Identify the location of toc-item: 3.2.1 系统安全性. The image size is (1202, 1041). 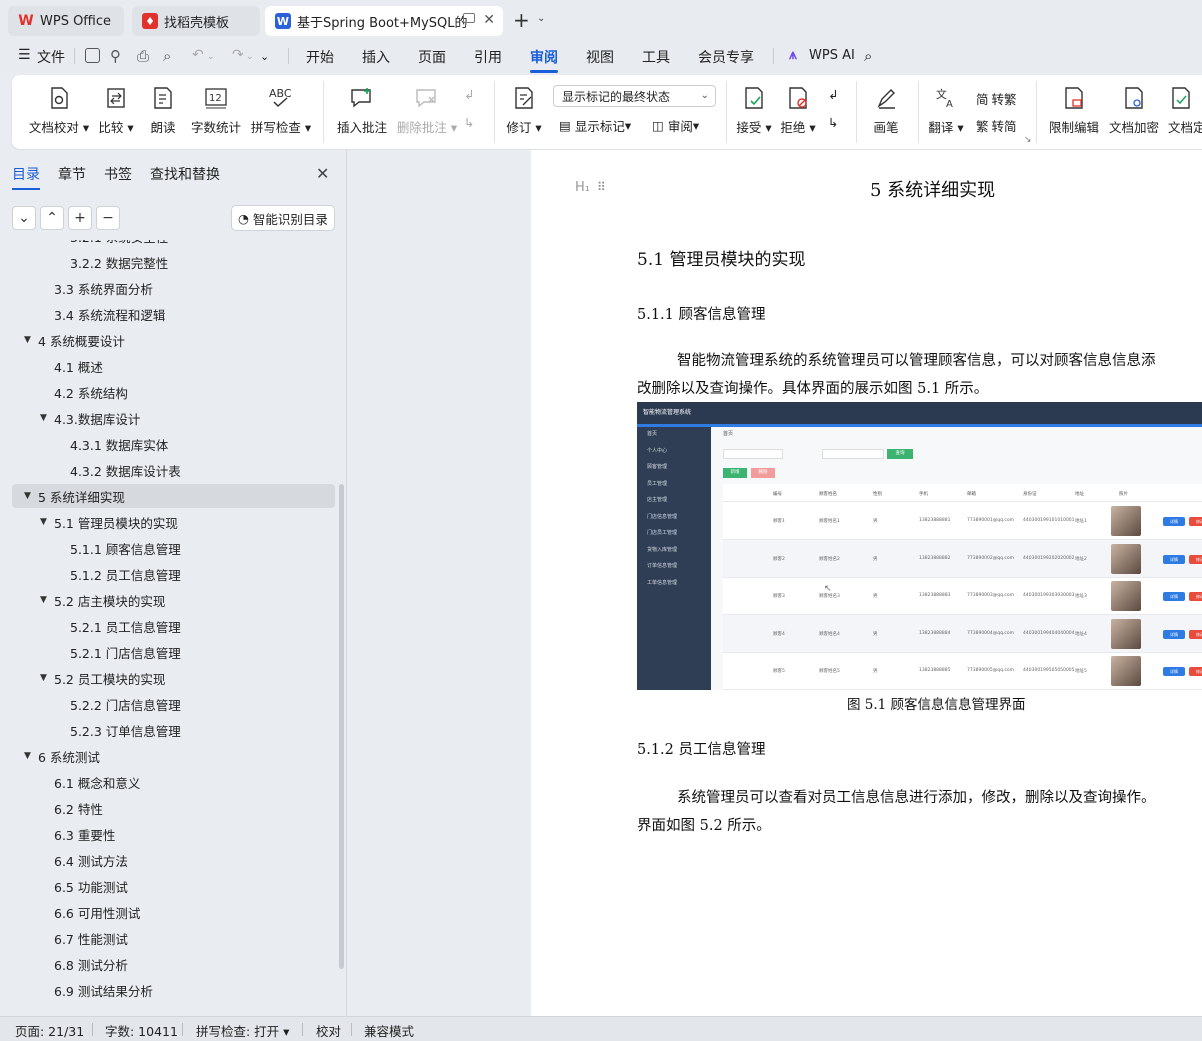
(173, 244).